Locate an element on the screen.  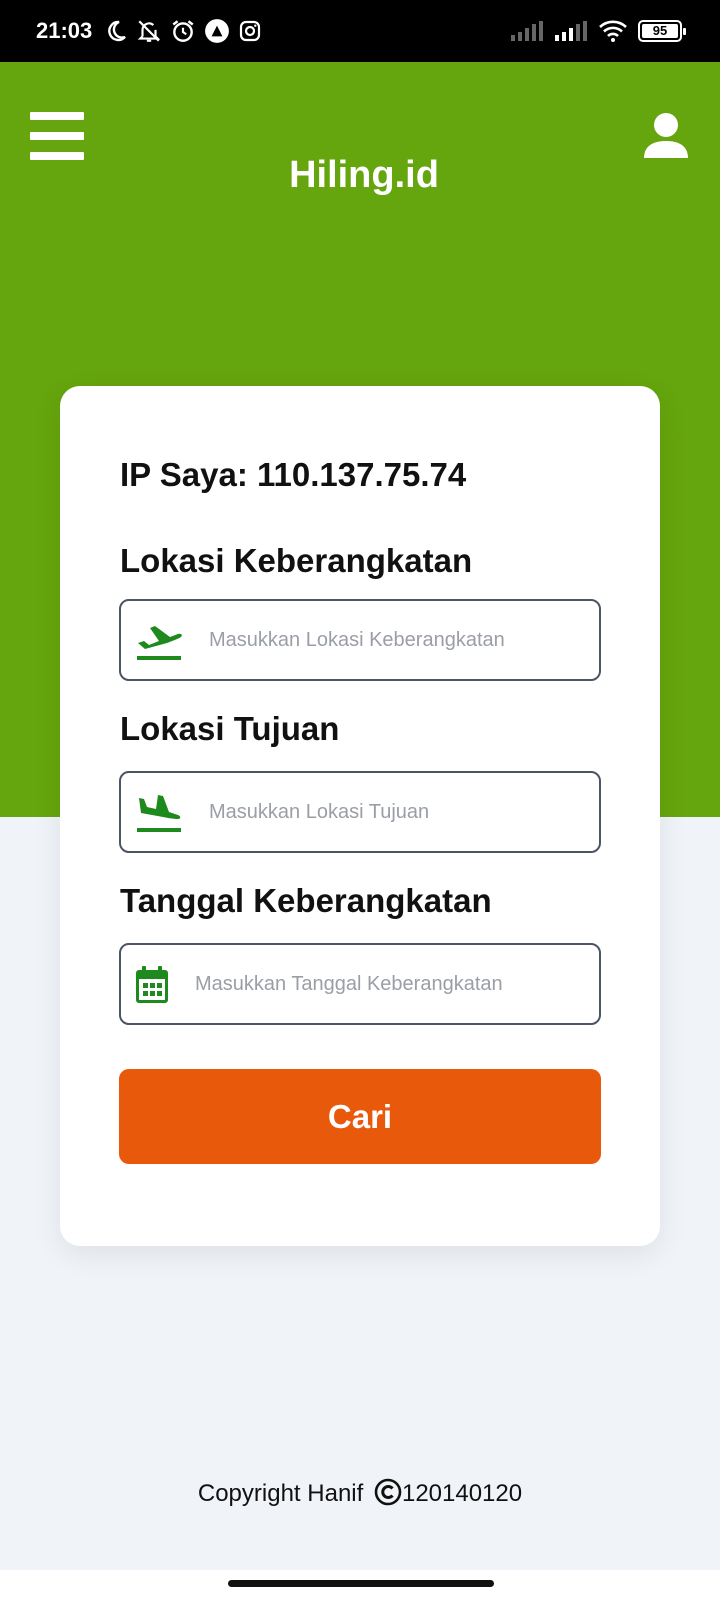
departure-input is located at coordinates (399, 640).